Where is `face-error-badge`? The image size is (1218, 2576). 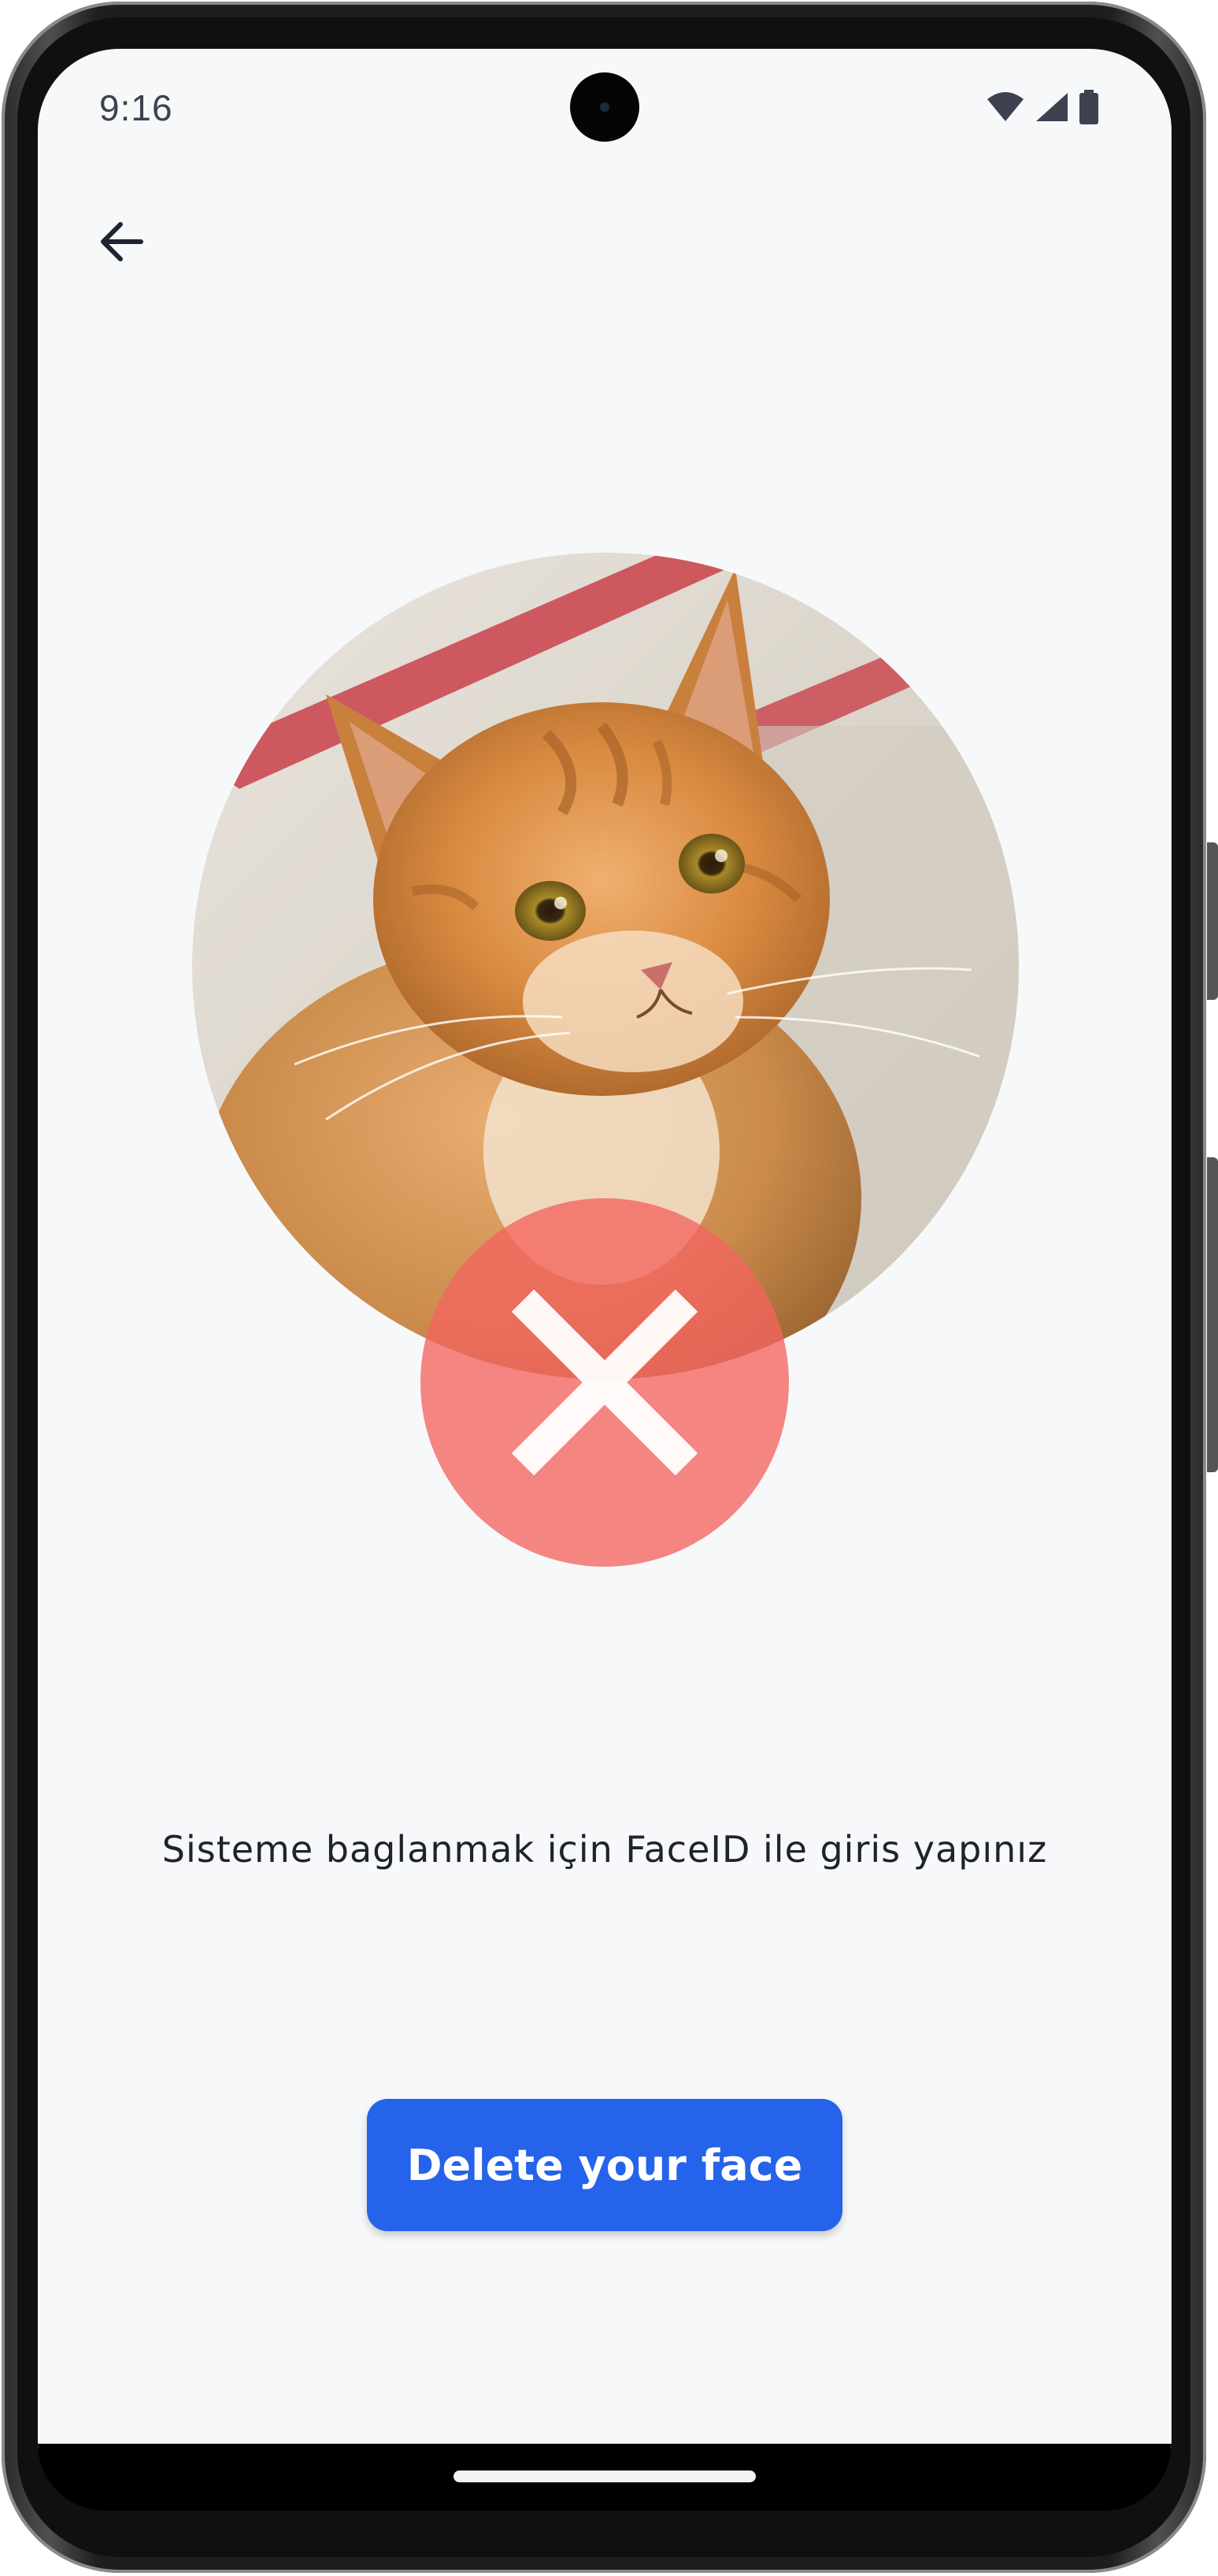 face-error-badge is located at coordinates (604, 1382).